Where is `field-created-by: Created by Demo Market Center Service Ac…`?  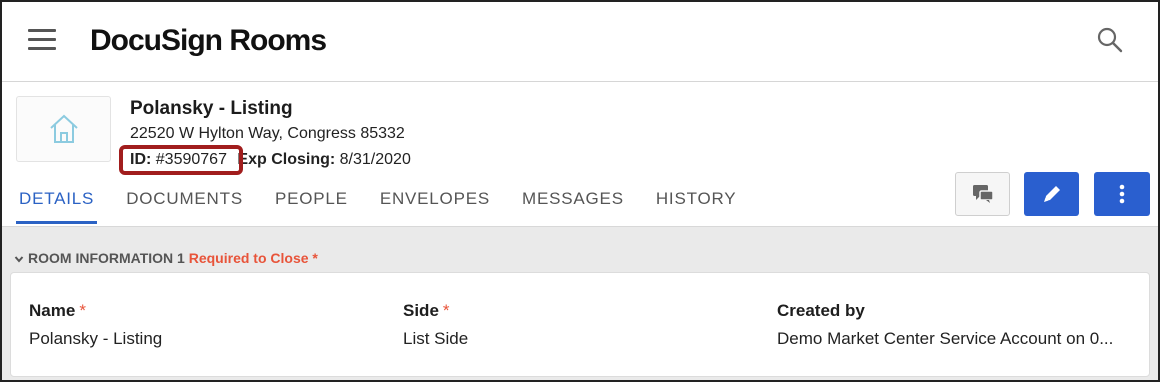 field-created-by: Created by Demo Market Center Service Ac… is located at coordinates (957, 325).